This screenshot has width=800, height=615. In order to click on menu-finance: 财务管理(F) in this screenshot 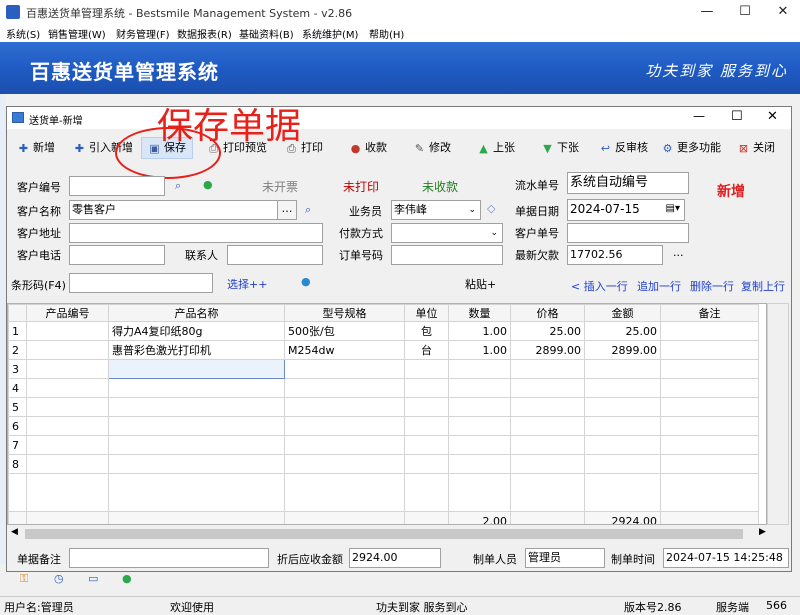, I will do `click(143, 33)`.